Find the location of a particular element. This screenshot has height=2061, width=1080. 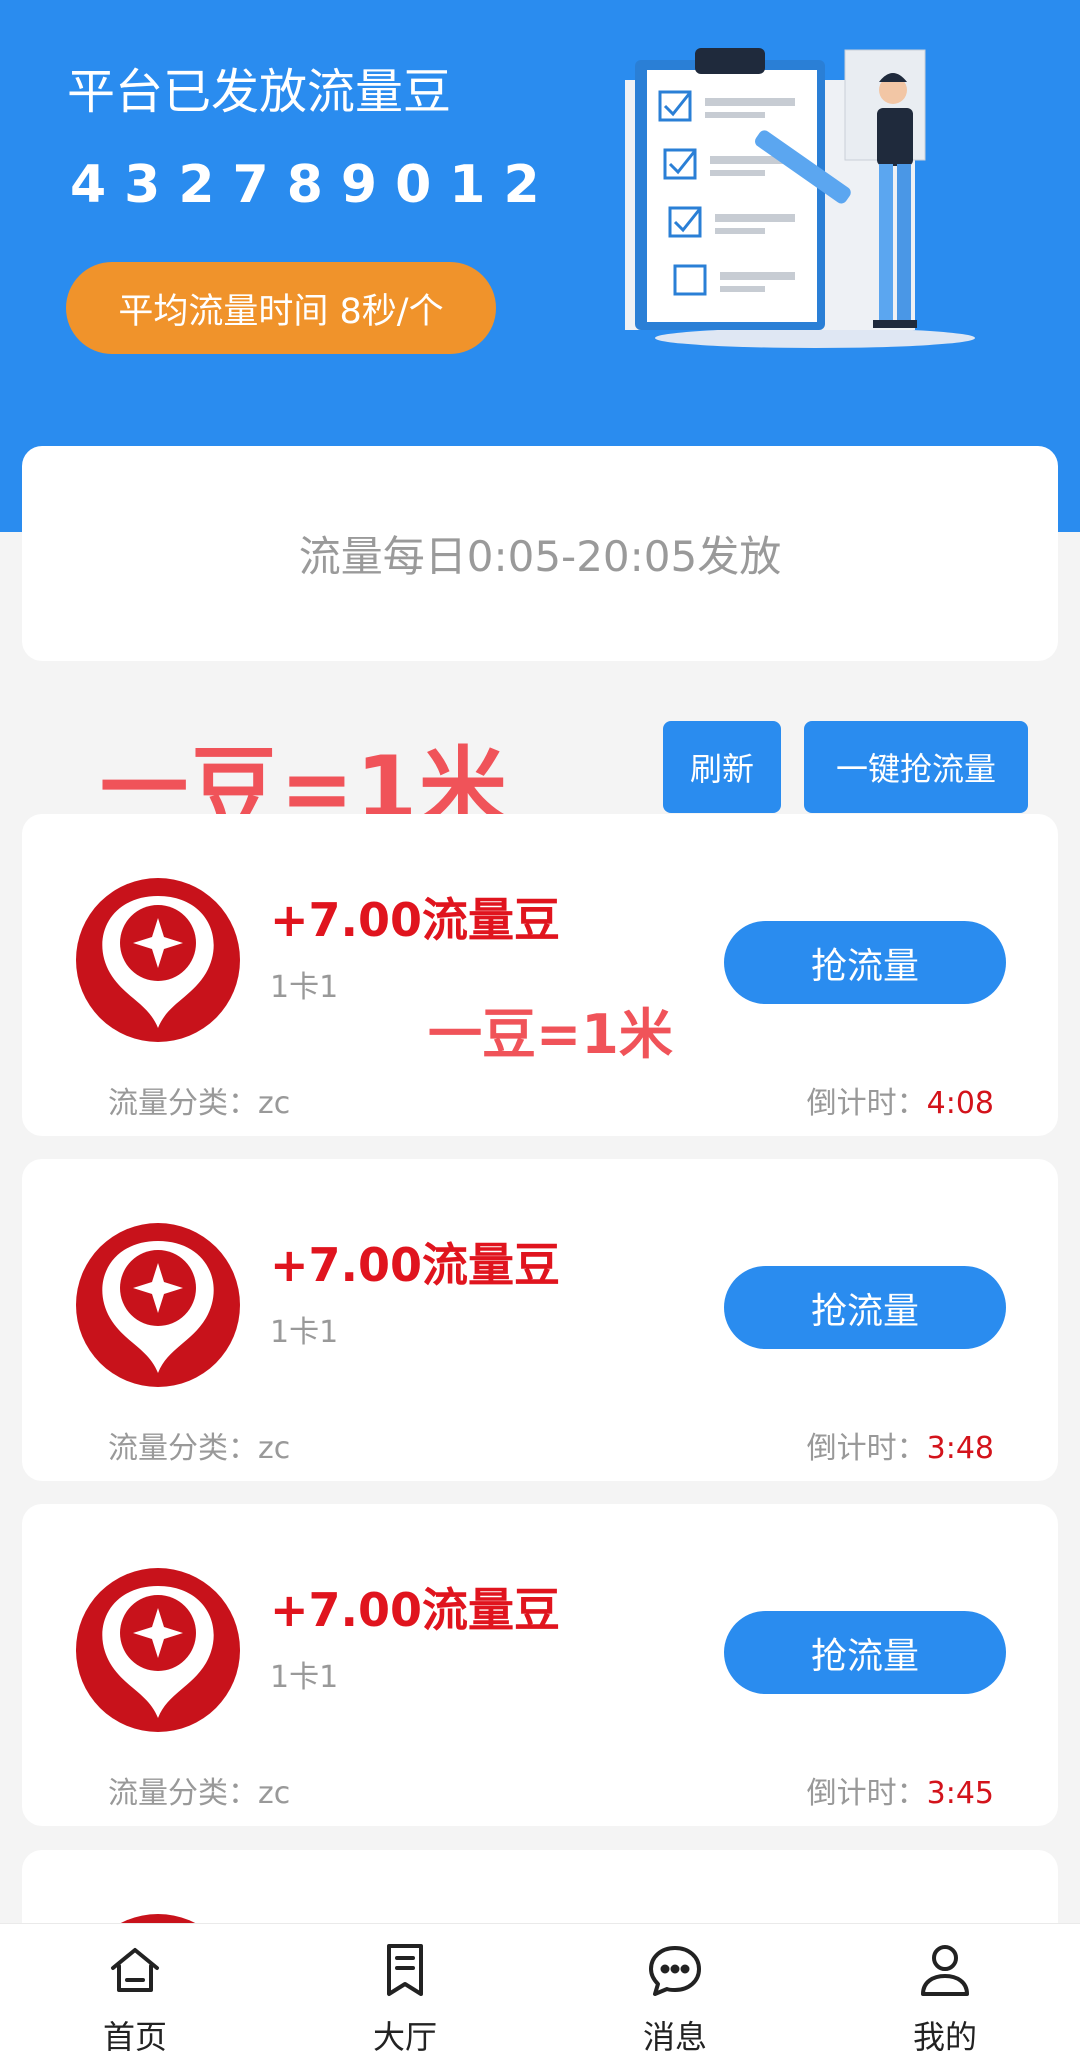

tab-label: 消息 is located at coordinates (674, 2037).